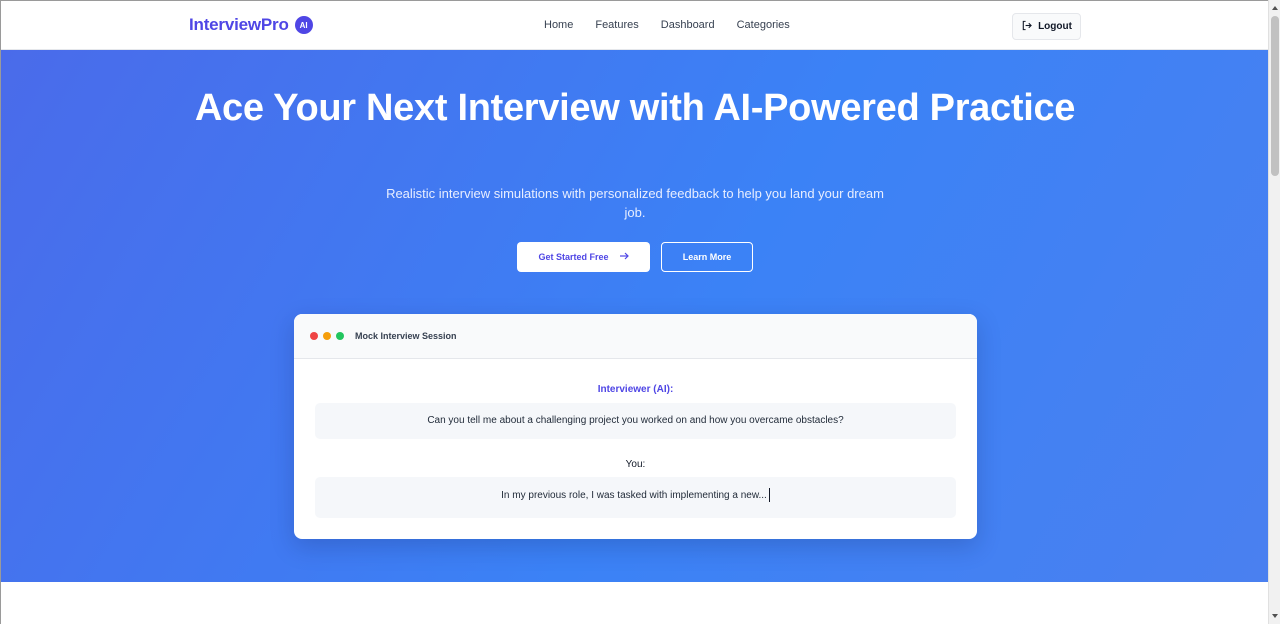 The width and height of the screenshot is (1280, 624). What do you see at coordinates (1275, 96) in the screenshot?
I see `scrollbar-thumb` at bounding box center [1275, 96].